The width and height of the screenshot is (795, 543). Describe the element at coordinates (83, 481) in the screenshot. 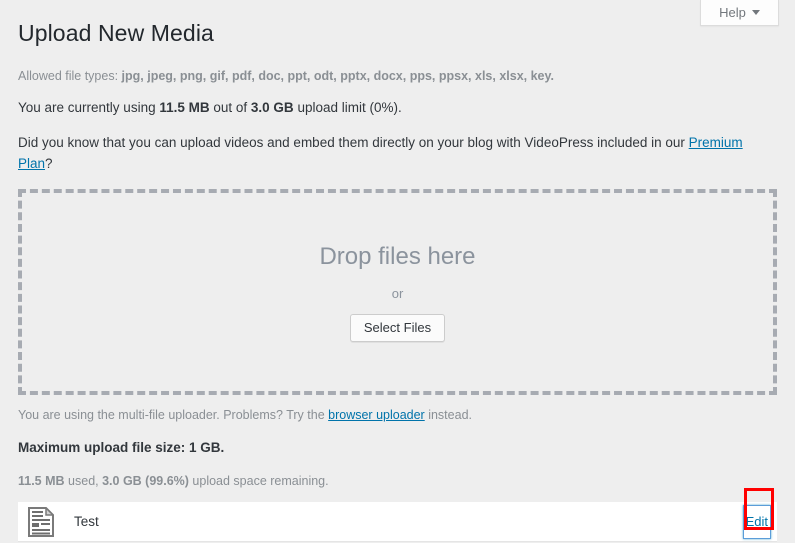

I see `space-used-suffix: used,` at that location.